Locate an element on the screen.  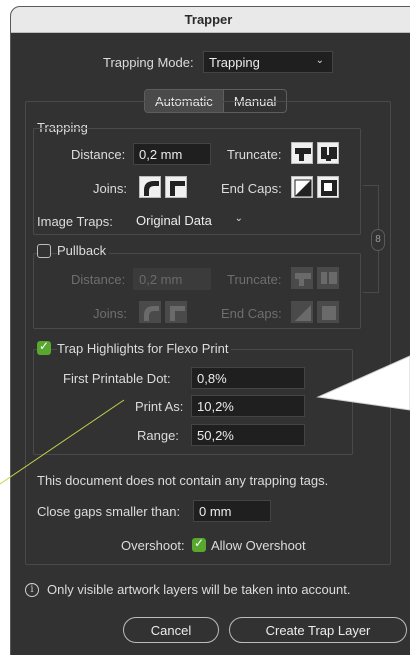
callout-line is located at coordinates (62, 442).